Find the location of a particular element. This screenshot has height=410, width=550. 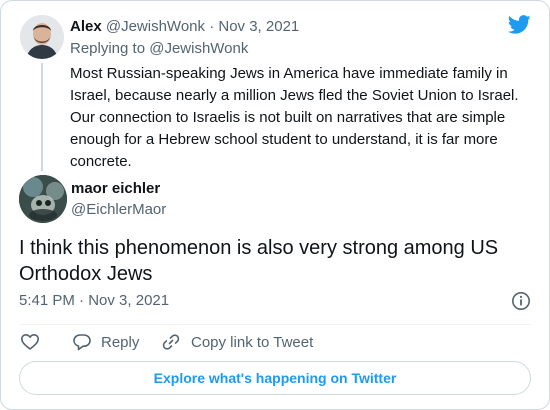

thread-connector-line is located at coordinates (42, 117).